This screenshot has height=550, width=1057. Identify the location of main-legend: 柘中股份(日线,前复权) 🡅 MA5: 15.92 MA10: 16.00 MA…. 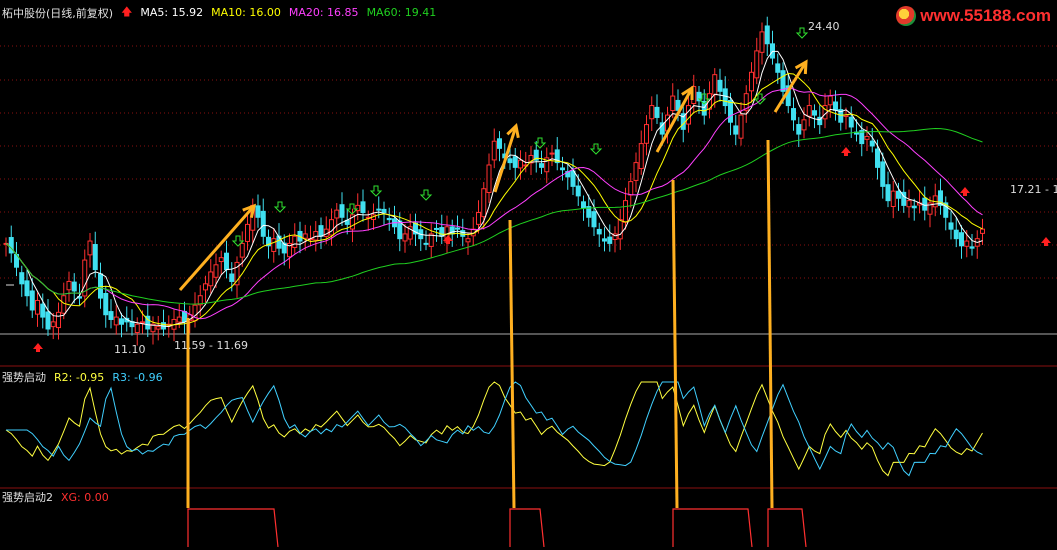
(219, 12).